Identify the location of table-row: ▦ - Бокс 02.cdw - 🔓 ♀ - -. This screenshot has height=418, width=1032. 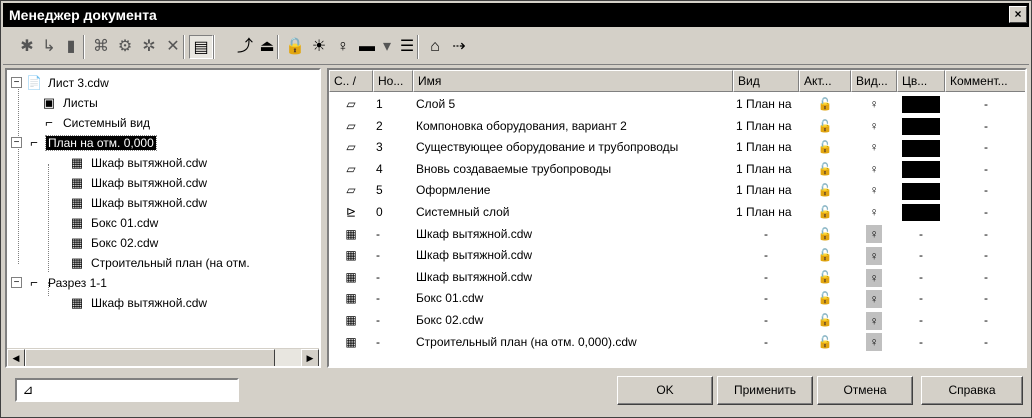
(677, 320).